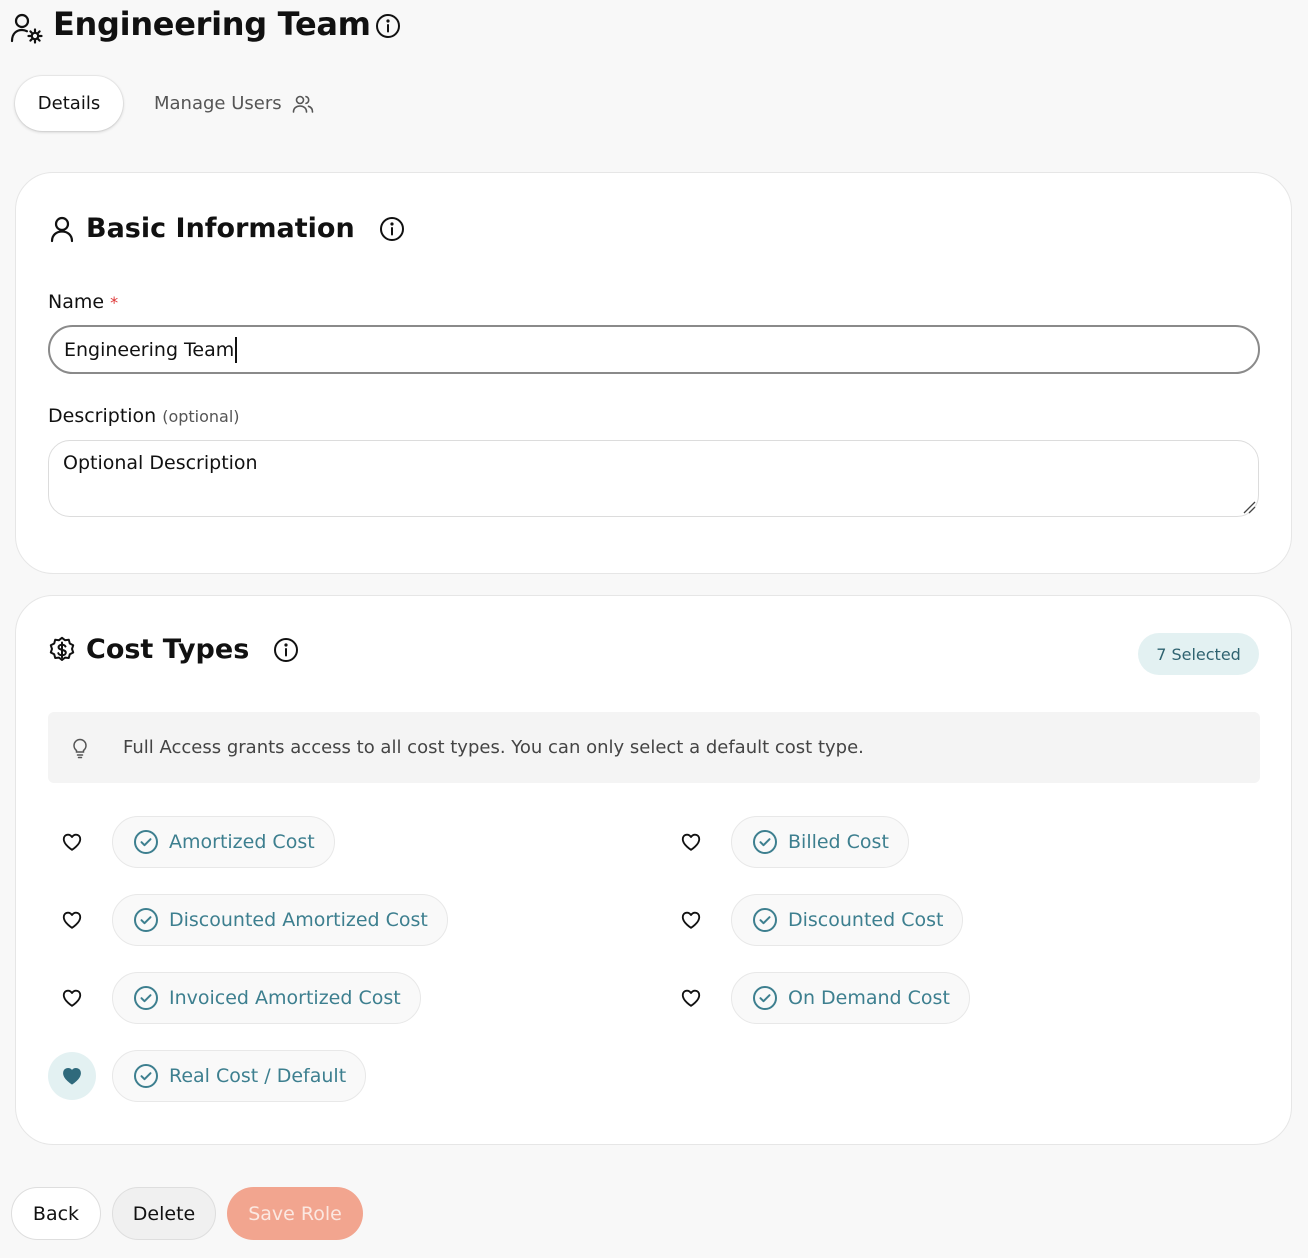 This screenshot has width=1308, height=1258. I want to click on back-button: Back, so click(56, 1213).